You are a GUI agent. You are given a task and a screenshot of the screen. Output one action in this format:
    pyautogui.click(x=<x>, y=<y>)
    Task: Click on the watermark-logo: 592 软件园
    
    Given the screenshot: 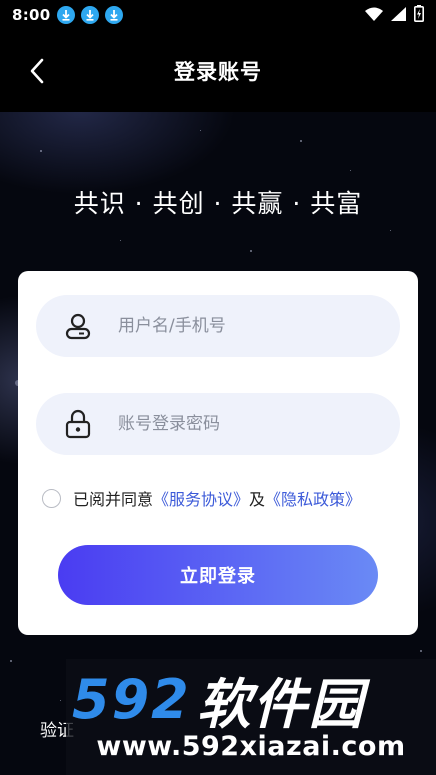 What is the action you would take?
    pyautogui.click(x=218, y=701)
    